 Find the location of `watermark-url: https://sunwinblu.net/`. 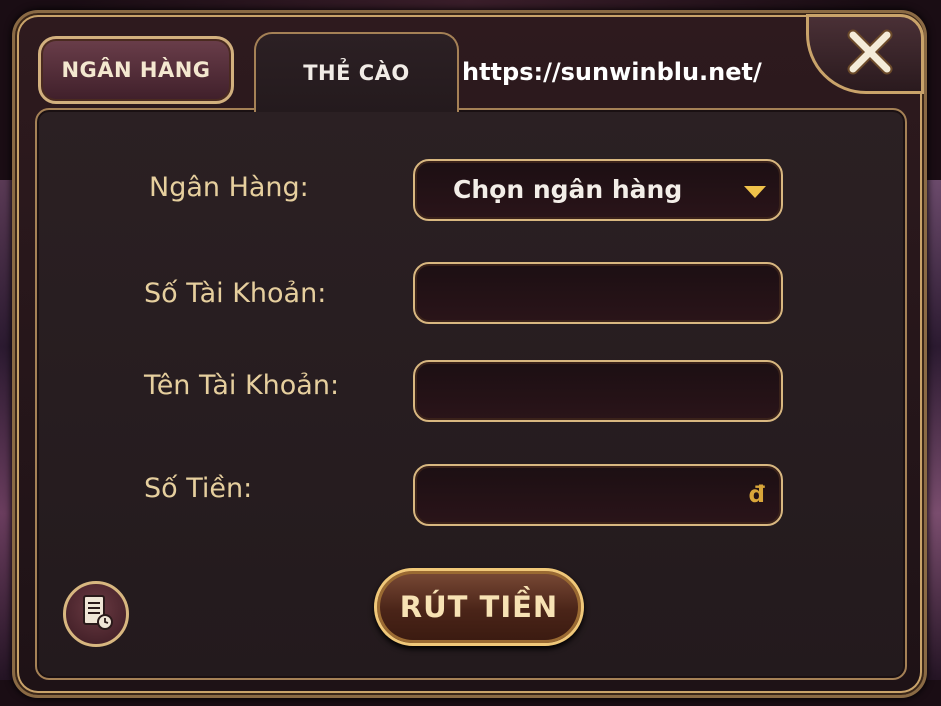

watermark-url: https://sunwinblu.net/ is located at coordinates (612, 72).